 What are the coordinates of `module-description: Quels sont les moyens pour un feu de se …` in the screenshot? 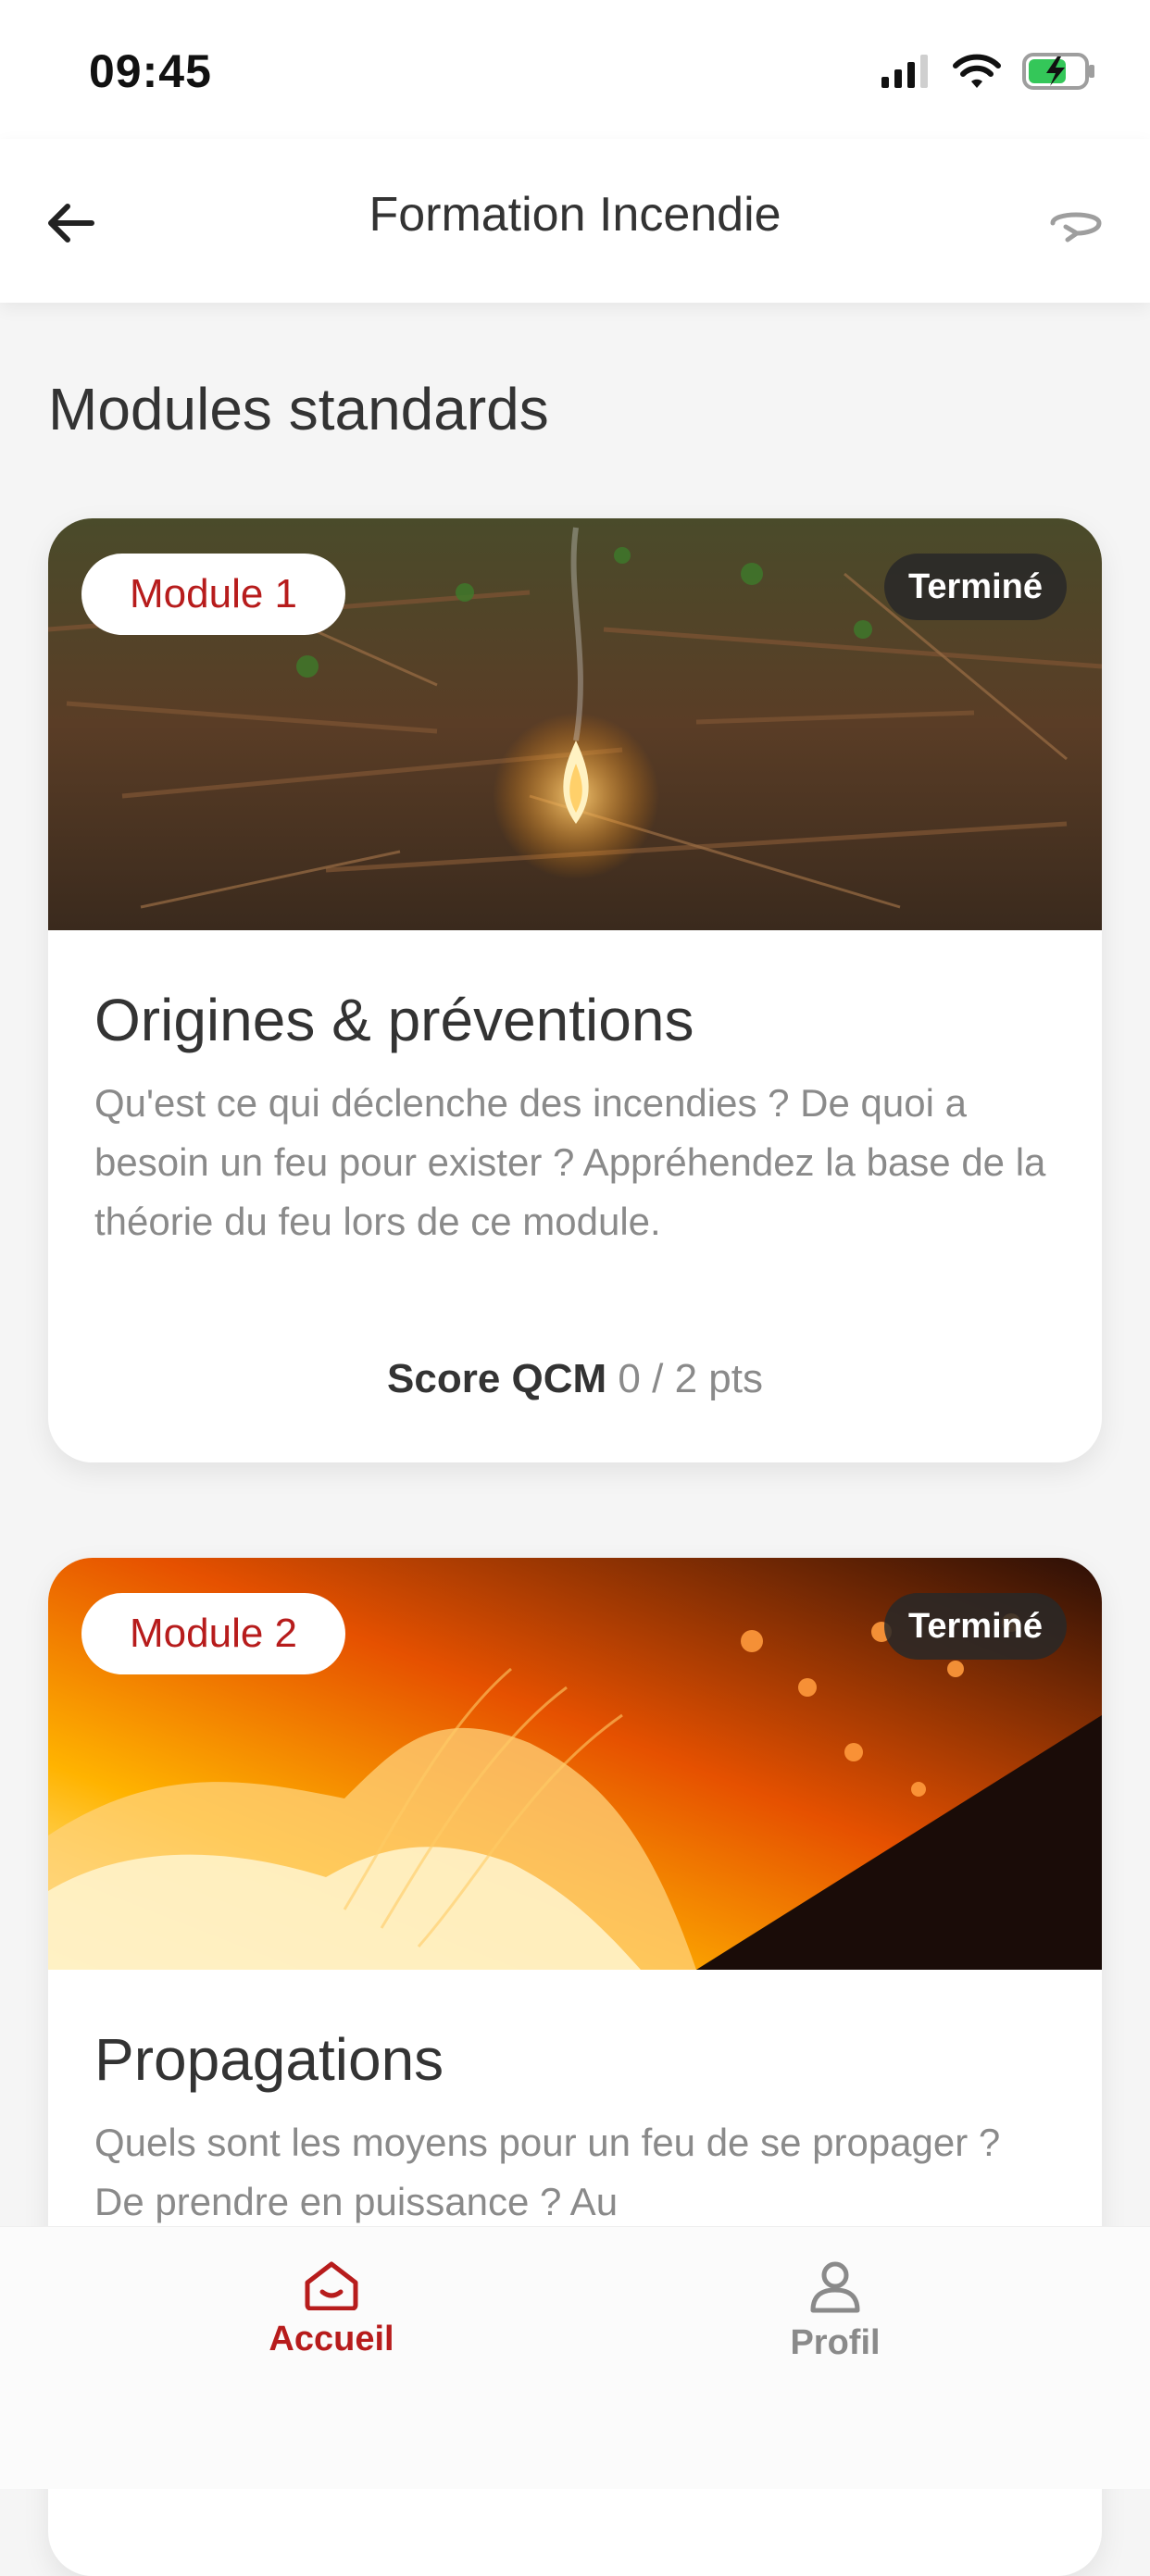 It's located at (548, 2172).